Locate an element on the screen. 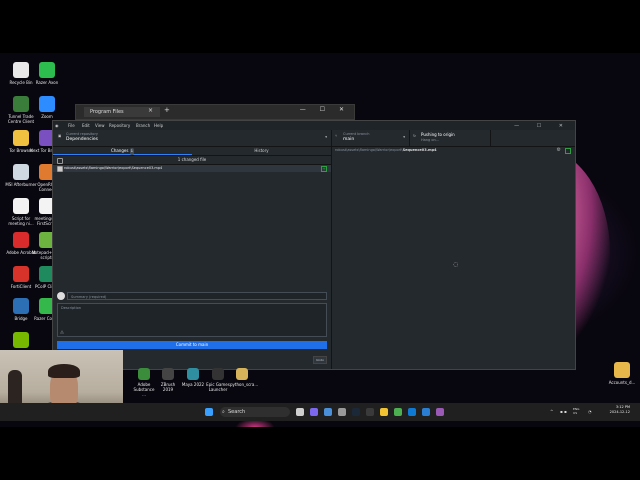  file-checkbox is located at coordinates (60, 169).